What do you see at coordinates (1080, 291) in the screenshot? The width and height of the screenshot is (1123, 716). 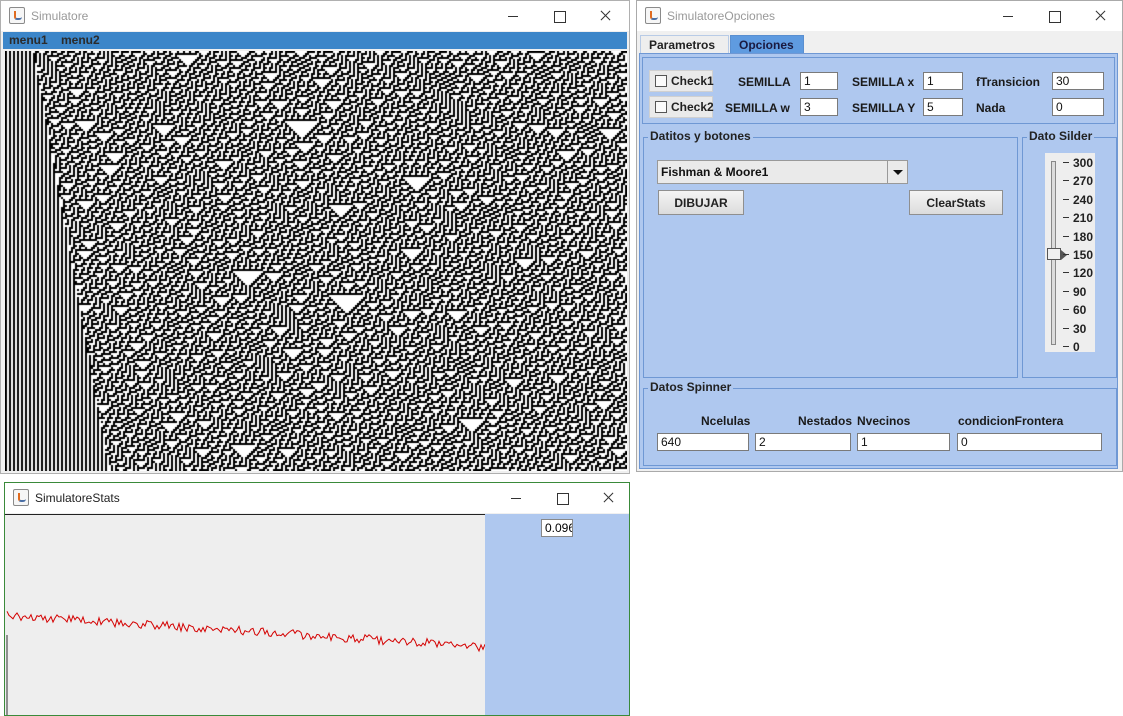 I see `slider-tick-label: 90` at bounding box center [1080, 291].